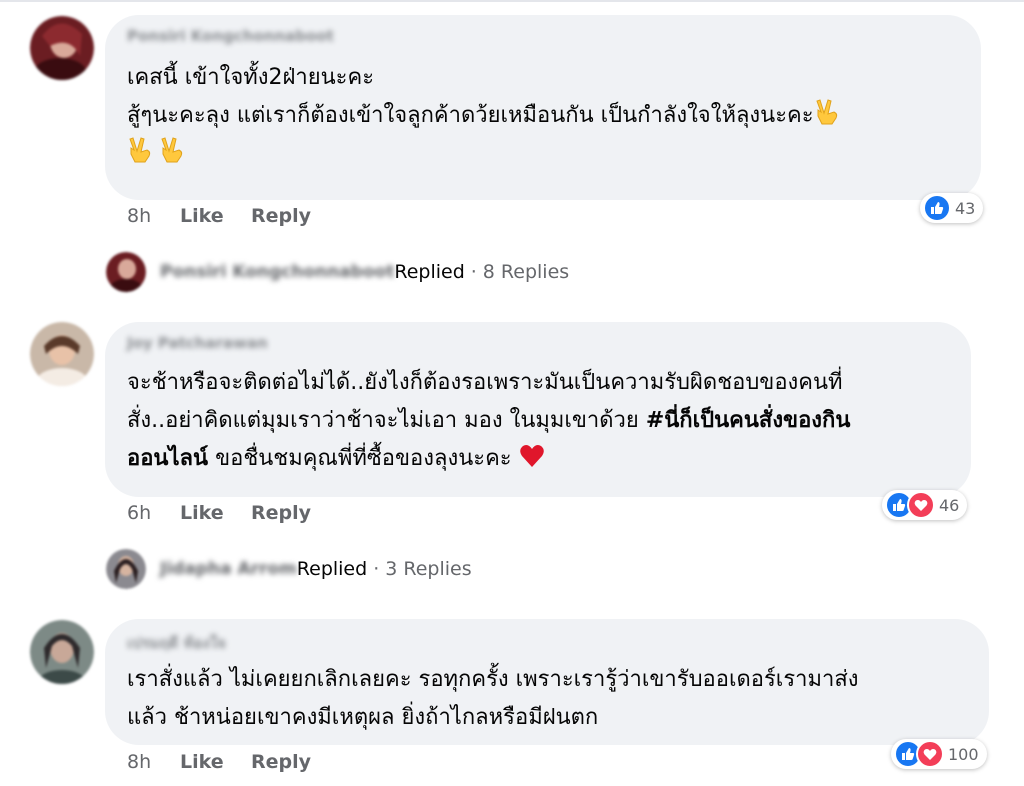 The height and width of the screenshot is (786, 1024). I want to click on comment-3-author: เปรมฤดี ท้องใจ, so click(176, 643).